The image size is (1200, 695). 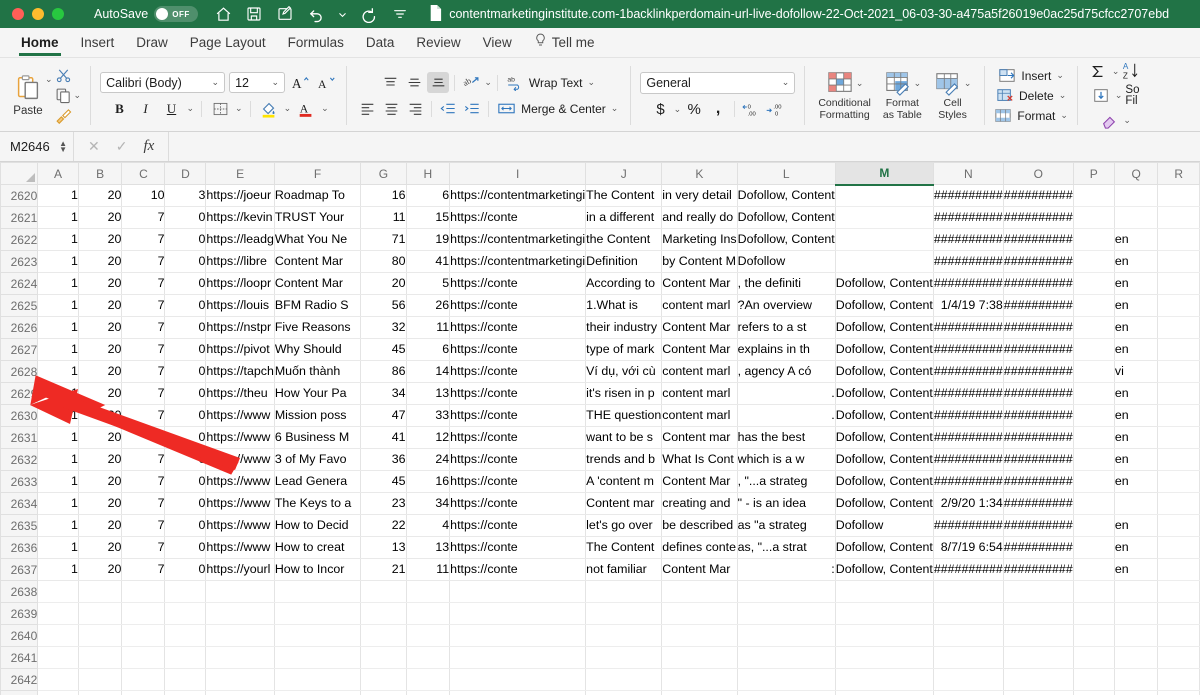 I want to click on cell-O2626: ##########, so click(x=1038, y=327).